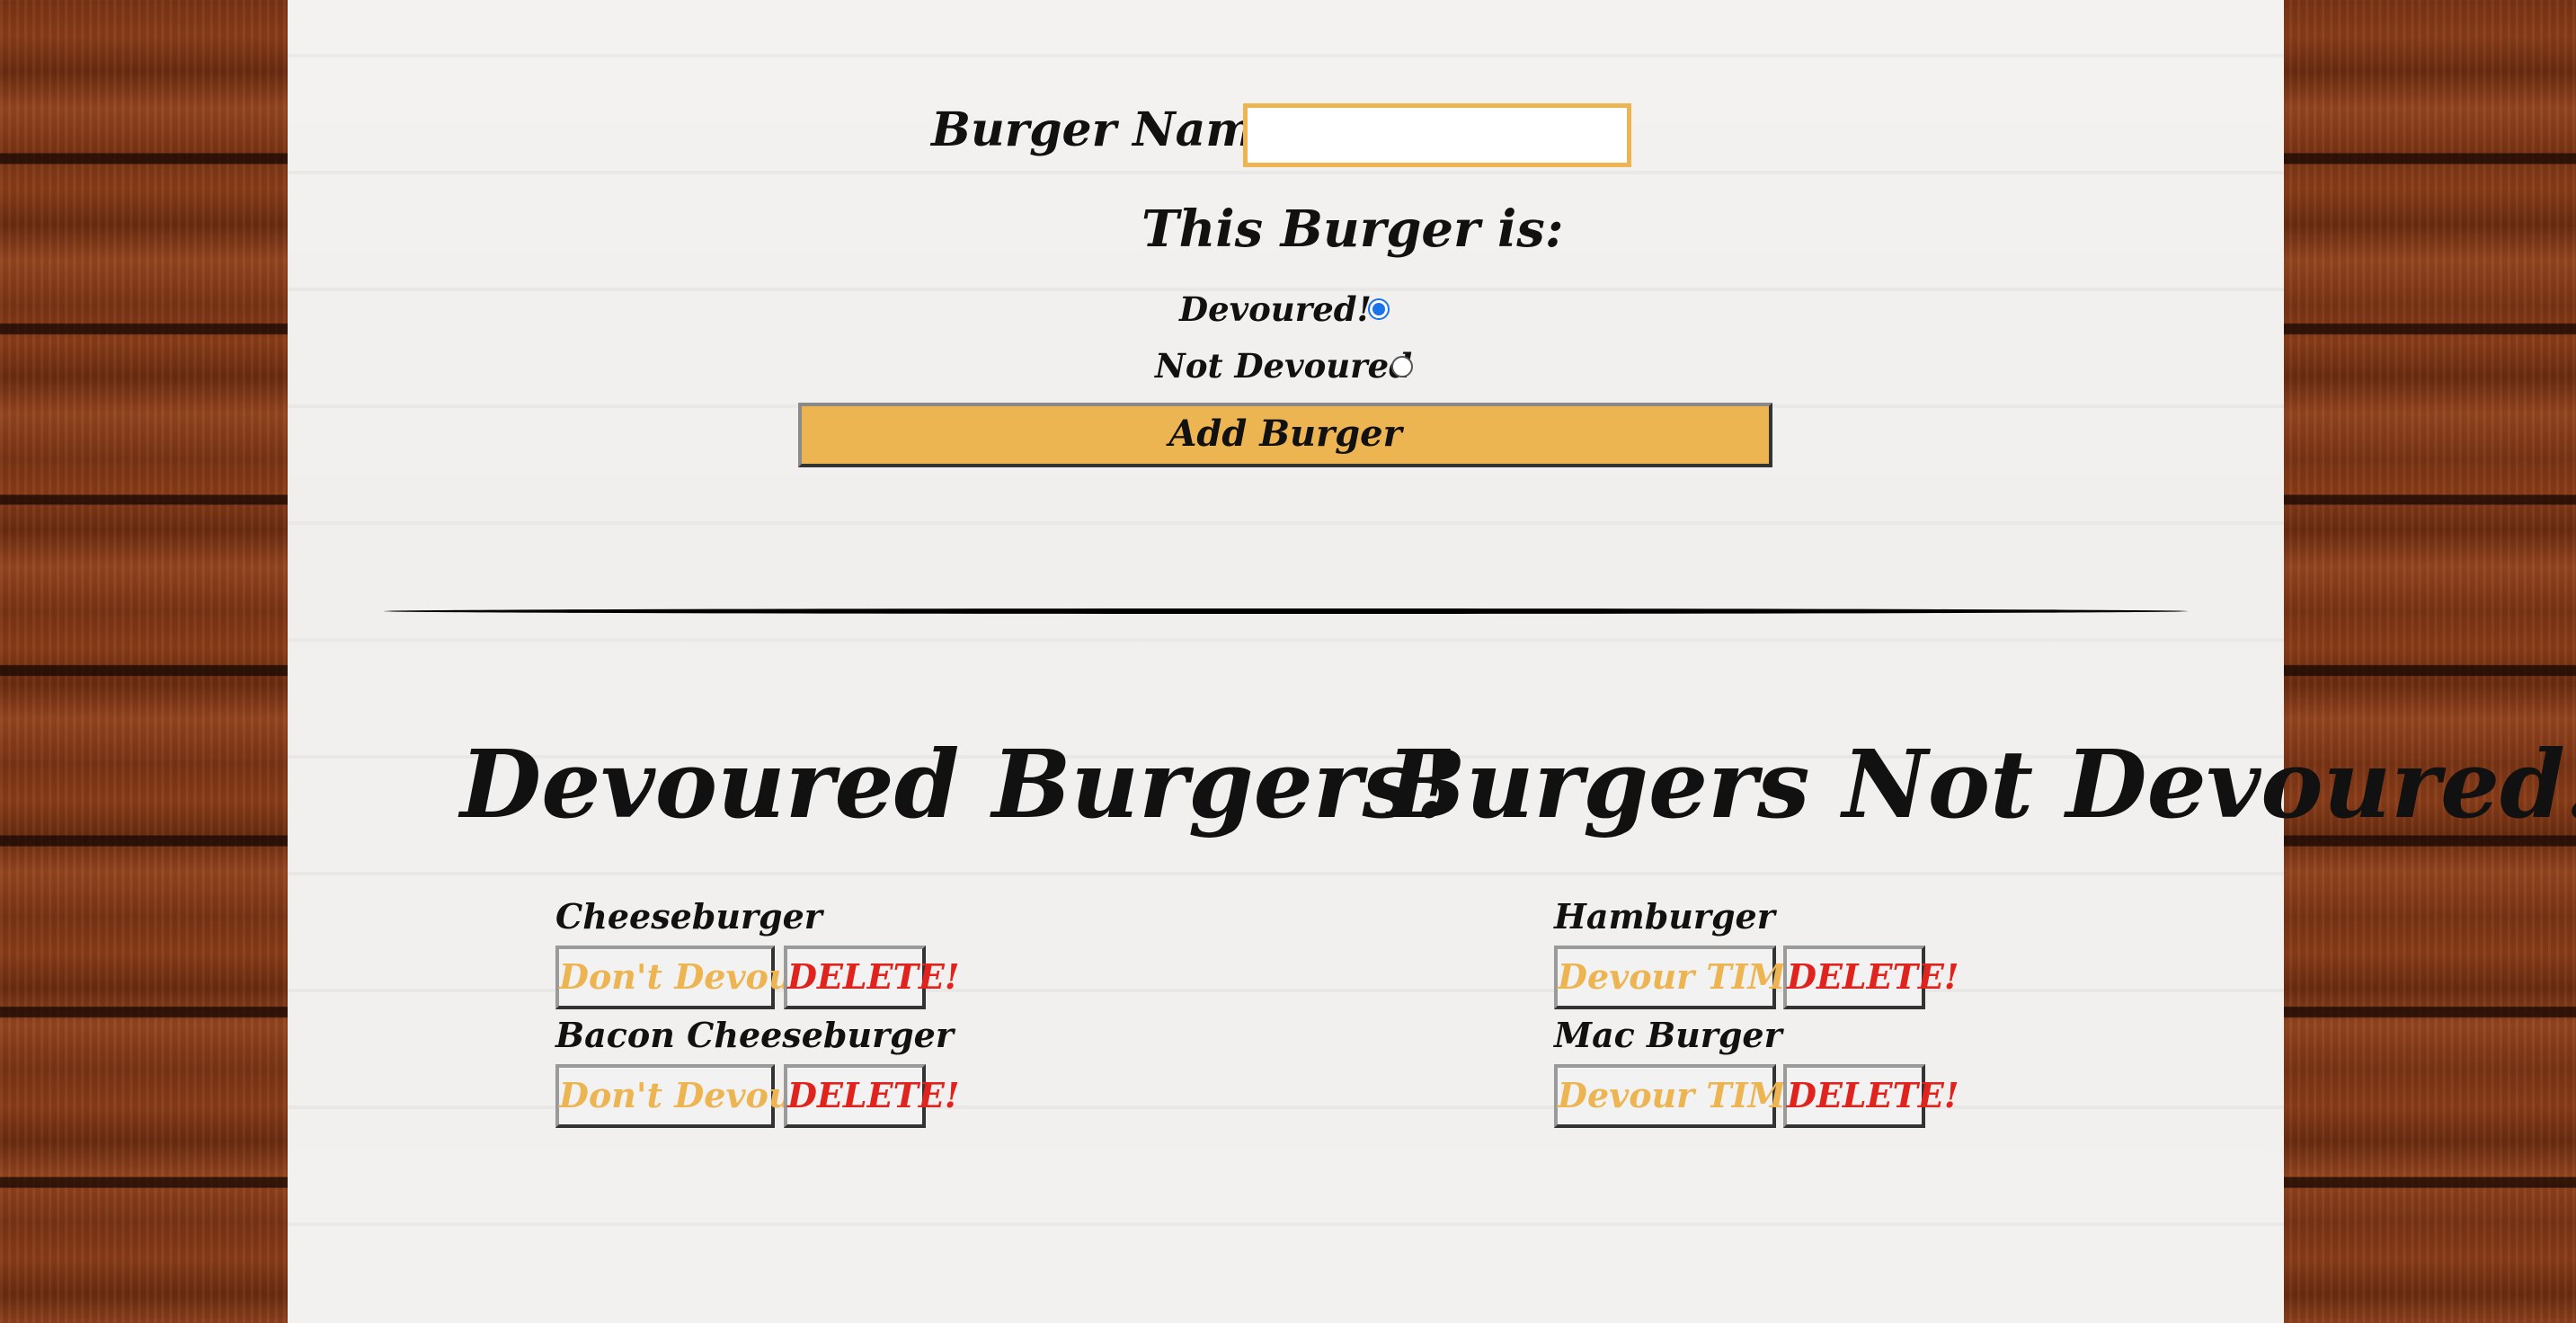  I want to click on section-divider, so click(1286, 611).